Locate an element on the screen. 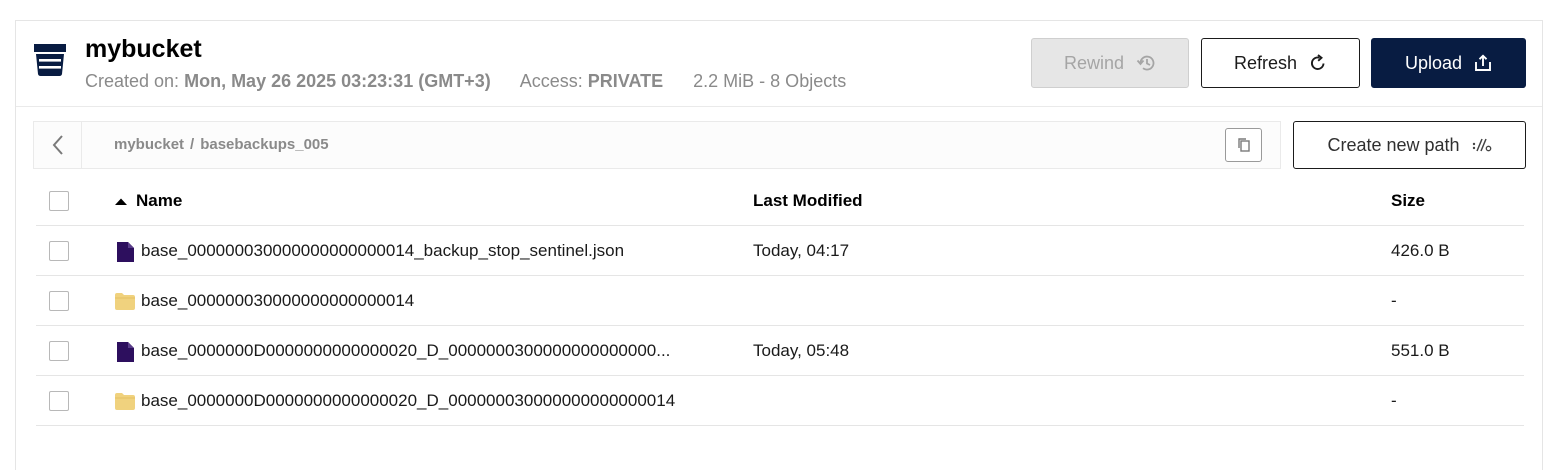  chevron-left-icon is located at coordinates (57, 145).